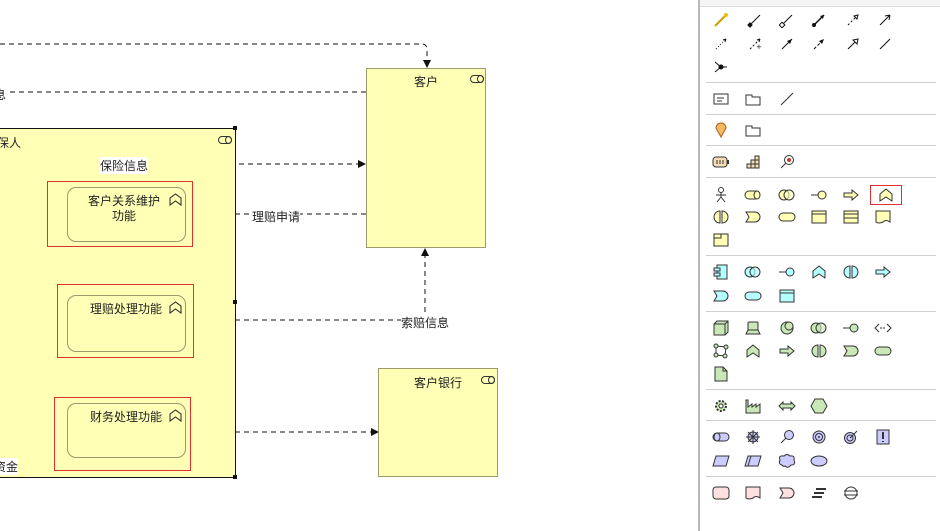 The width and height of the screenshot is (940, 531). What do you see at coordinates (753, 272) in the screenshot?
I see `application-collaboration-tool` at bounding box center [753, 272].